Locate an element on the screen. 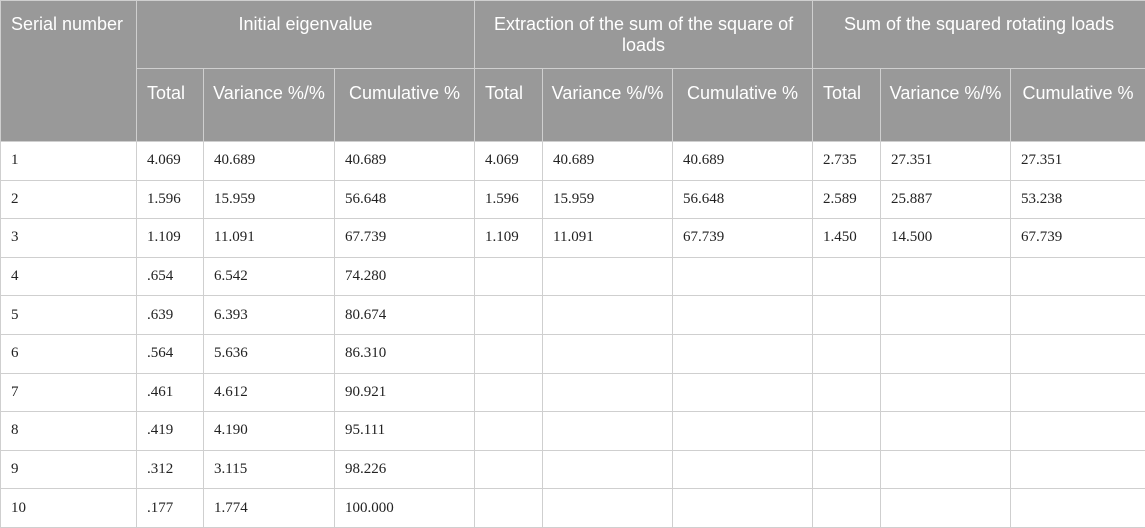 The image size is (1145, 528). cell-extraction-cumulative: 56.648 is located at coordinates (743, 199).